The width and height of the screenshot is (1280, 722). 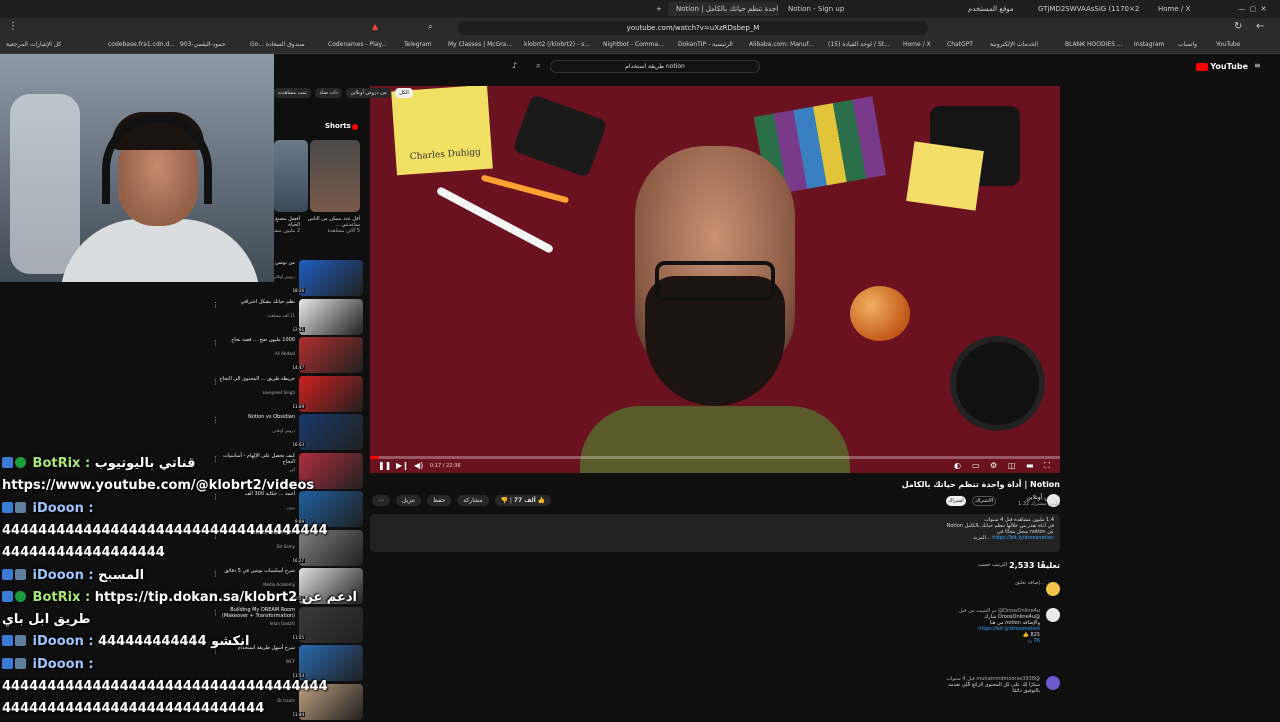 I want to click on bookmark-item: كل الإشارات المرجعية, so click(x=33, y=44).